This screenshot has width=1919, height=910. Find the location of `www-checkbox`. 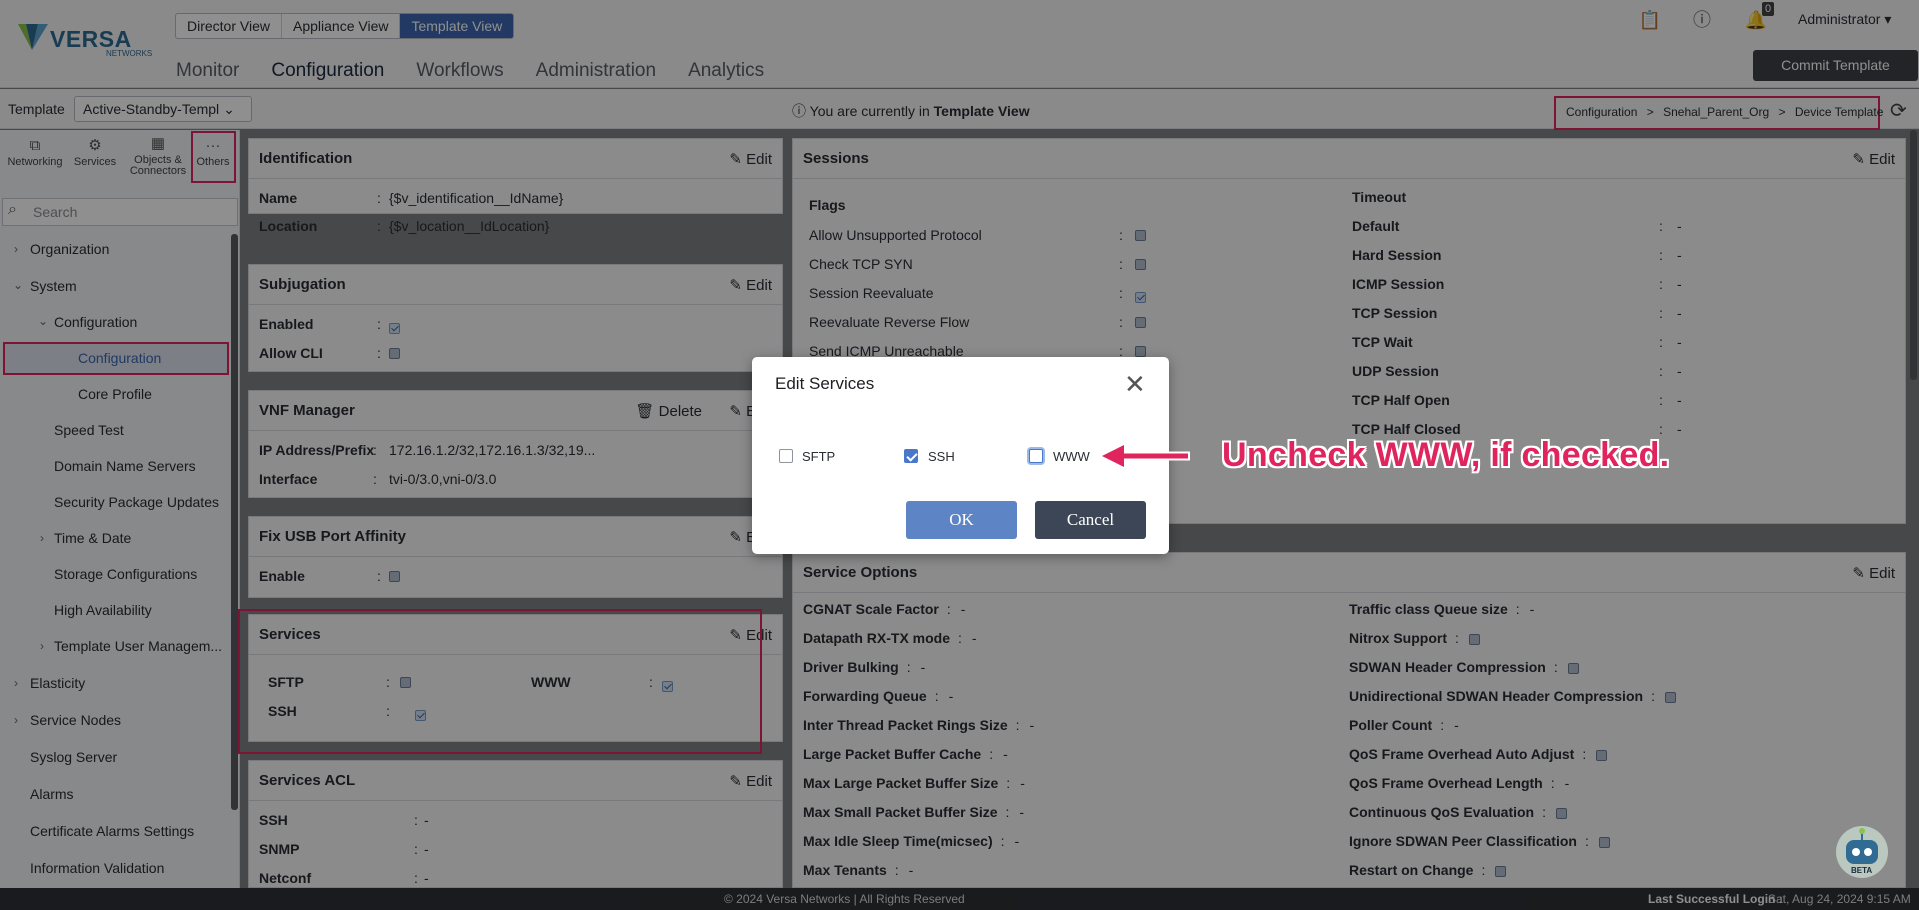

www-checkbox is located at coordinates (1036, 456).